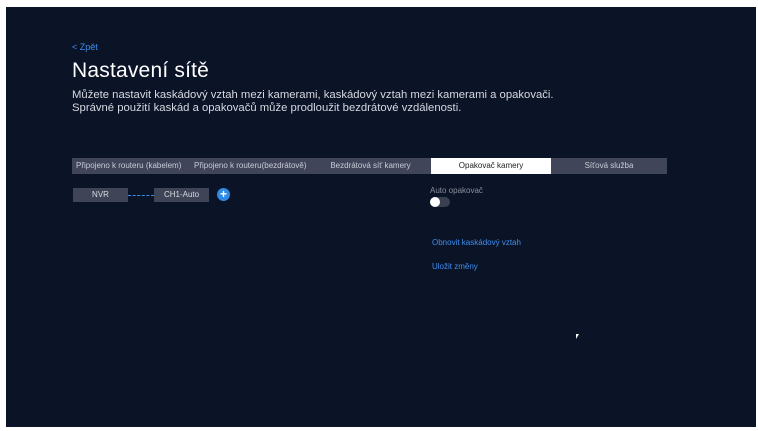  I want to click on tab-camera-wireless-network: Bezdrátová síť kamery, so click(370, 166).